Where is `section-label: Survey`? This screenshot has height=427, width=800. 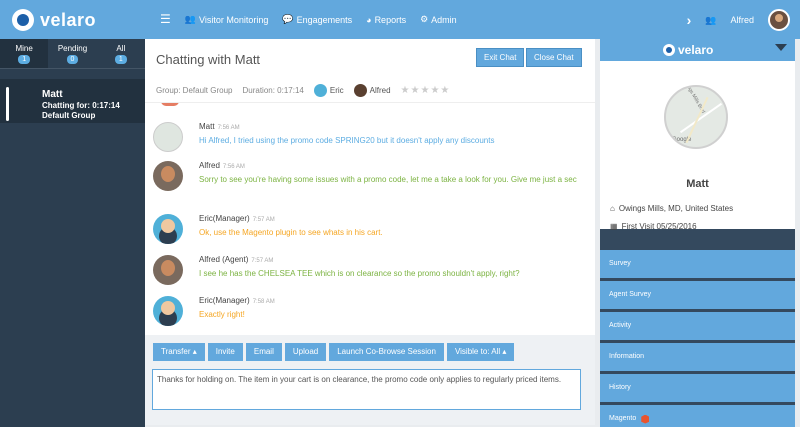 section-label: Survey is located at coordinates (620, 263).